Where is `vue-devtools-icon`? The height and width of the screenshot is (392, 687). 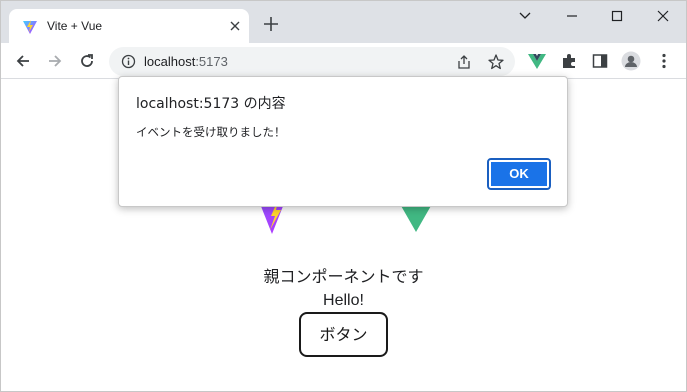 vue-devtools-icon is located at coordinates (537, 61).